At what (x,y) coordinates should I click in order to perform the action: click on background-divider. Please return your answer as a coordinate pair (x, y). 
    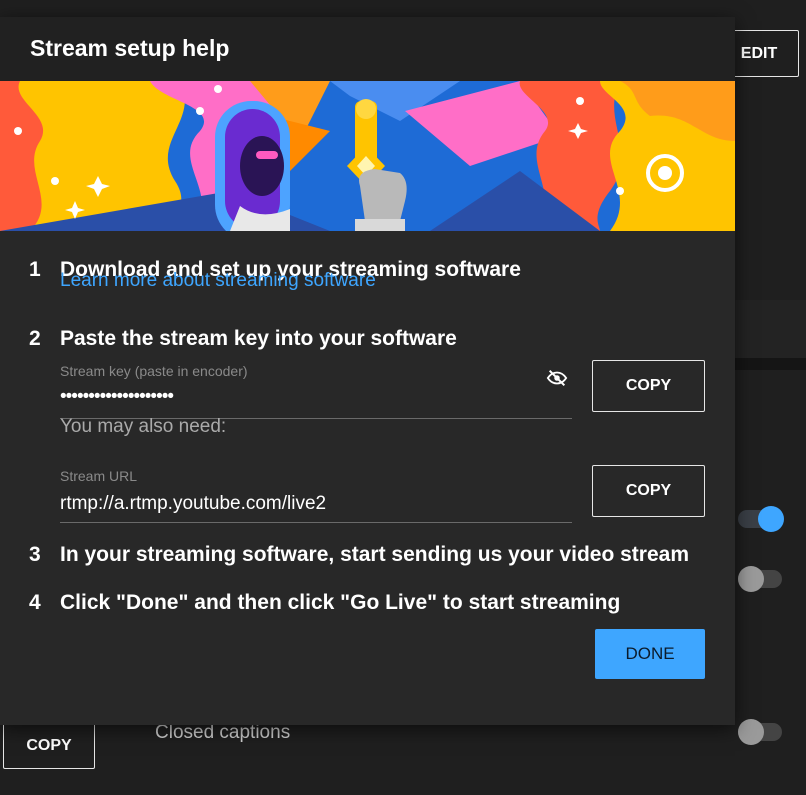
    Looking at the image, I should click on (770, 364).